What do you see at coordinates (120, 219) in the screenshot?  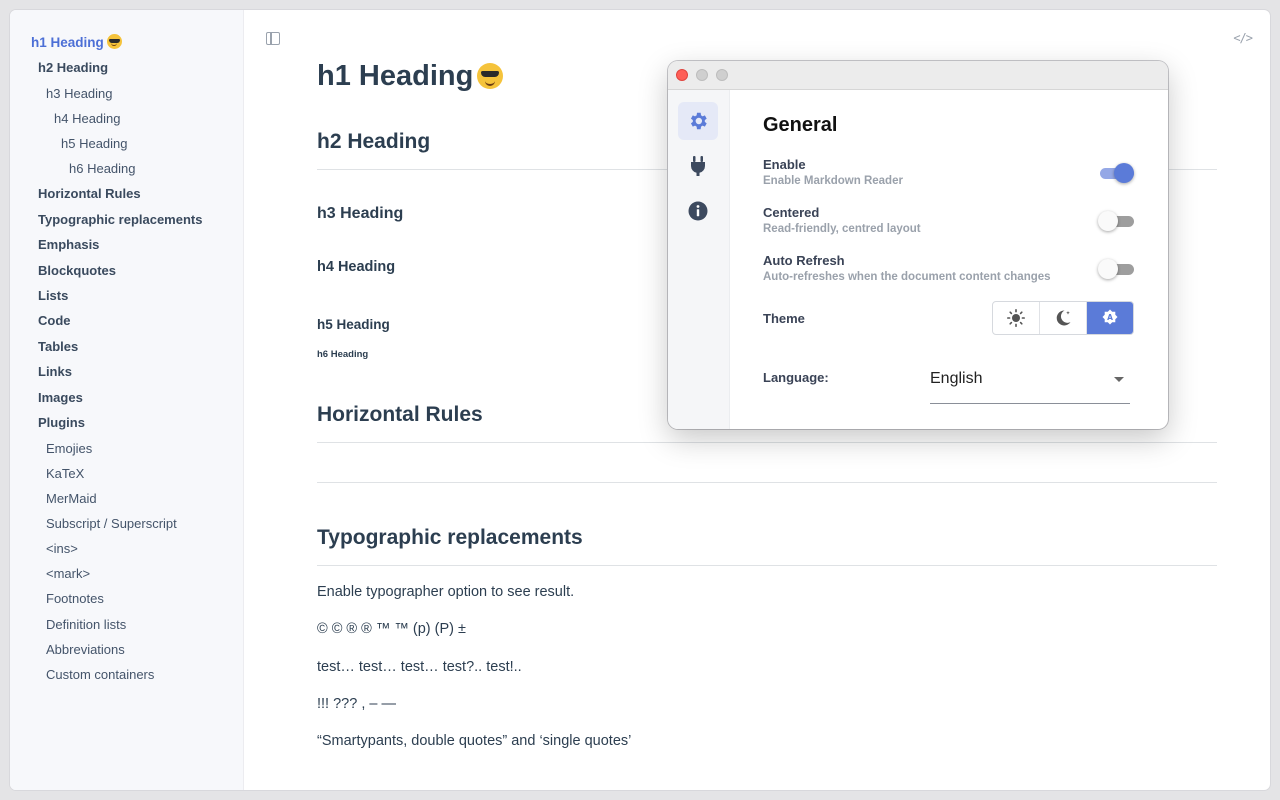 I see `toc-item: Typographic replacements` at bounding box center [120, 219].